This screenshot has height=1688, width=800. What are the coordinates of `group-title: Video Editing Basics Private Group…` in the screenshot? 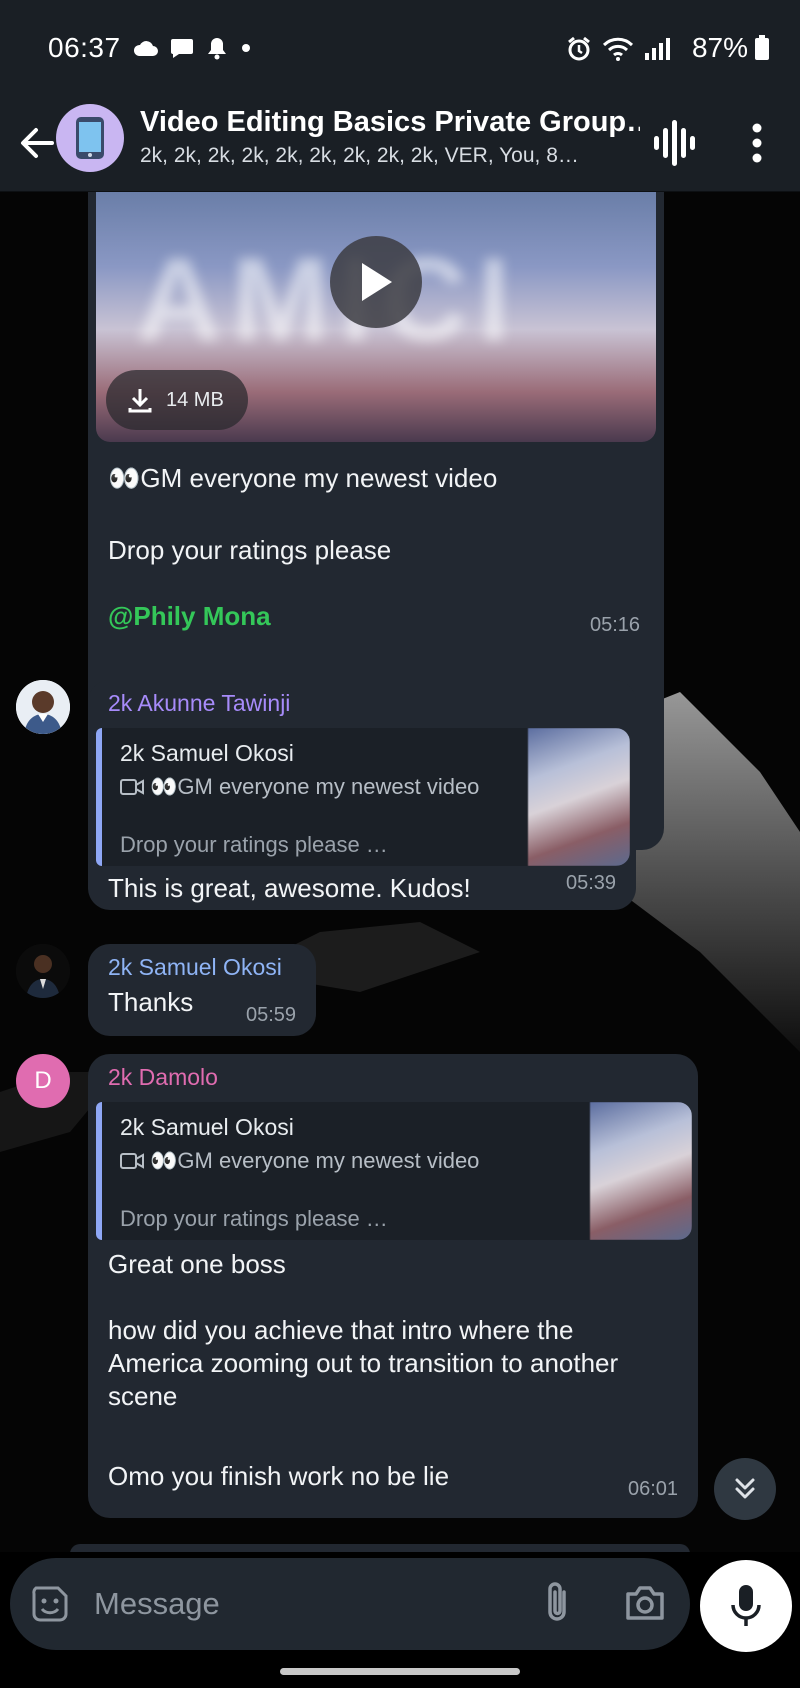 It's located at (390, 122).